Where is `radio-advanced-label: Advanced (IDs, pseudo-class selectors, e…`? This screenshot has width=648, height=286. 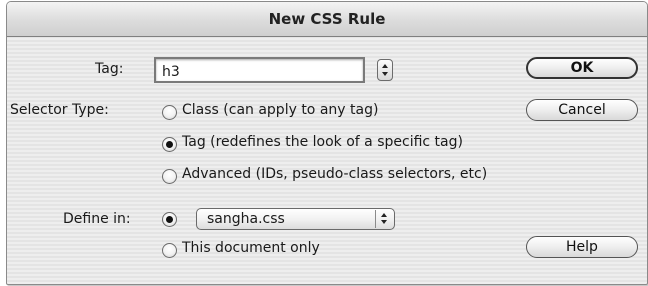
radio-advanced-label: Advanced (IDs, pseudo-class selectors, e… is located at coordinates (334, 174).